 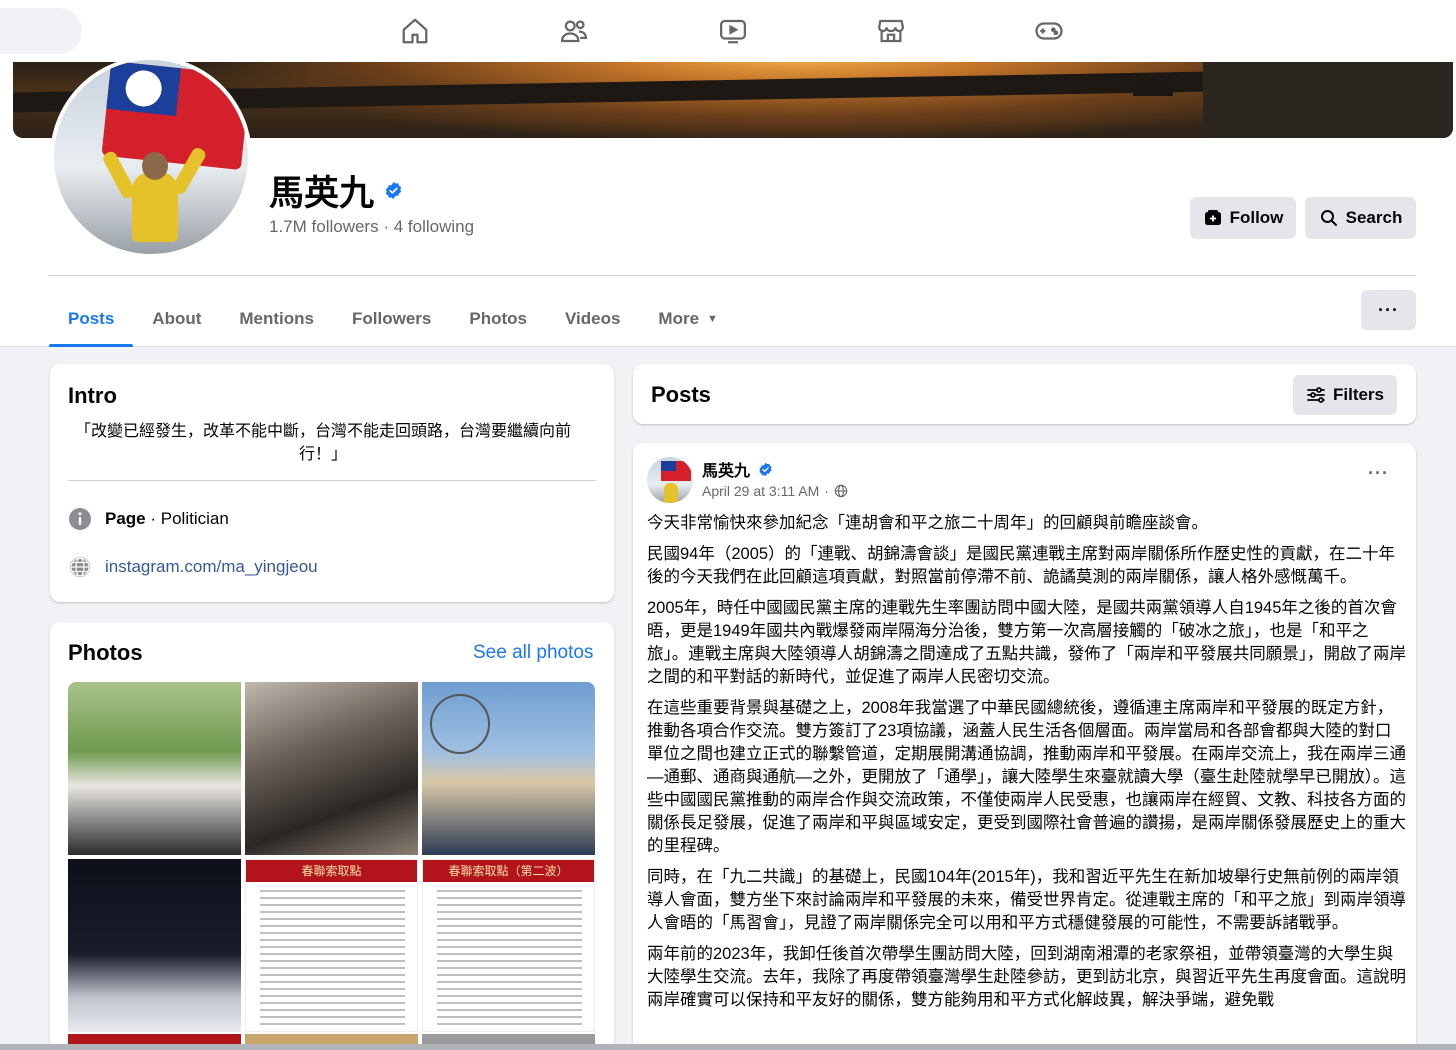 I want to click on post-meta: April 29 at 3:11 AM ·, so click(x=775, y=491).